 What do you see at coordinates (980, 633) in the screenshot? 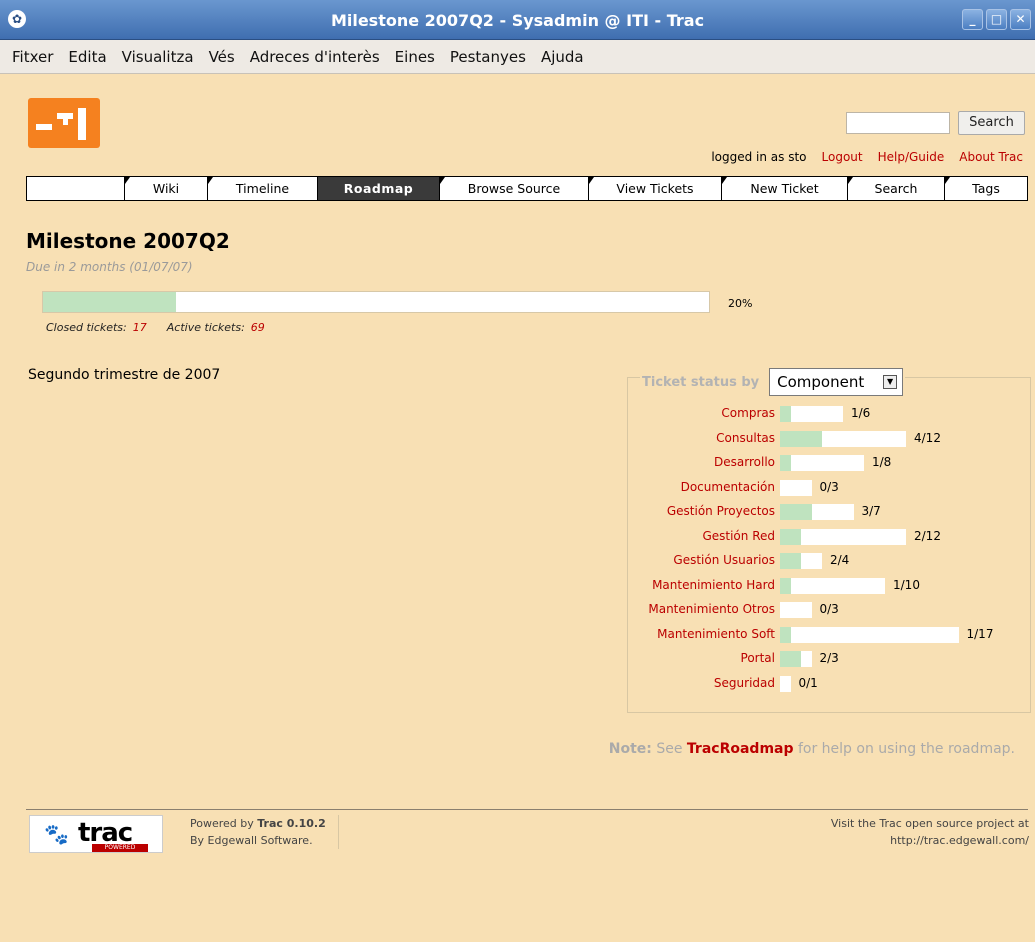
I see `component-ratio: 1/17` at bounding box center [980, 633].